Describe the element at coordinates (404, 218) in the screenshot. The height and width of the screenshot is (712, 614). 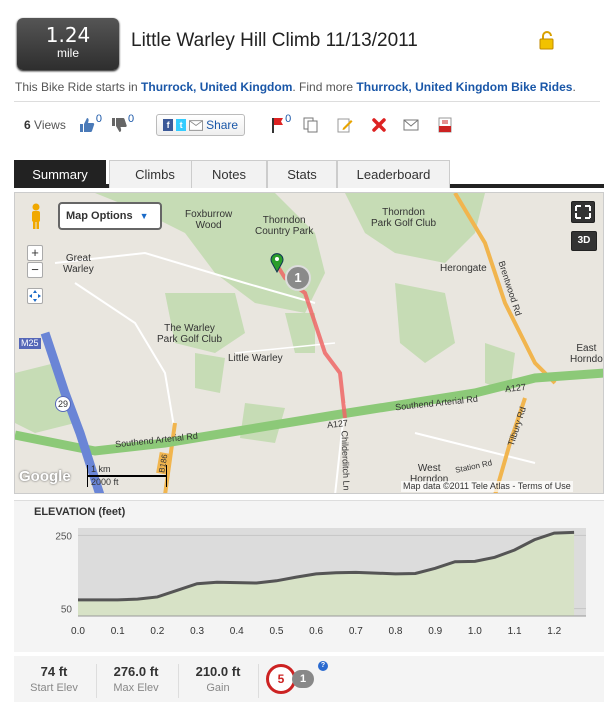
I see `map-label-thorndon-golf: Thorndon Park Golf Club` at that location.